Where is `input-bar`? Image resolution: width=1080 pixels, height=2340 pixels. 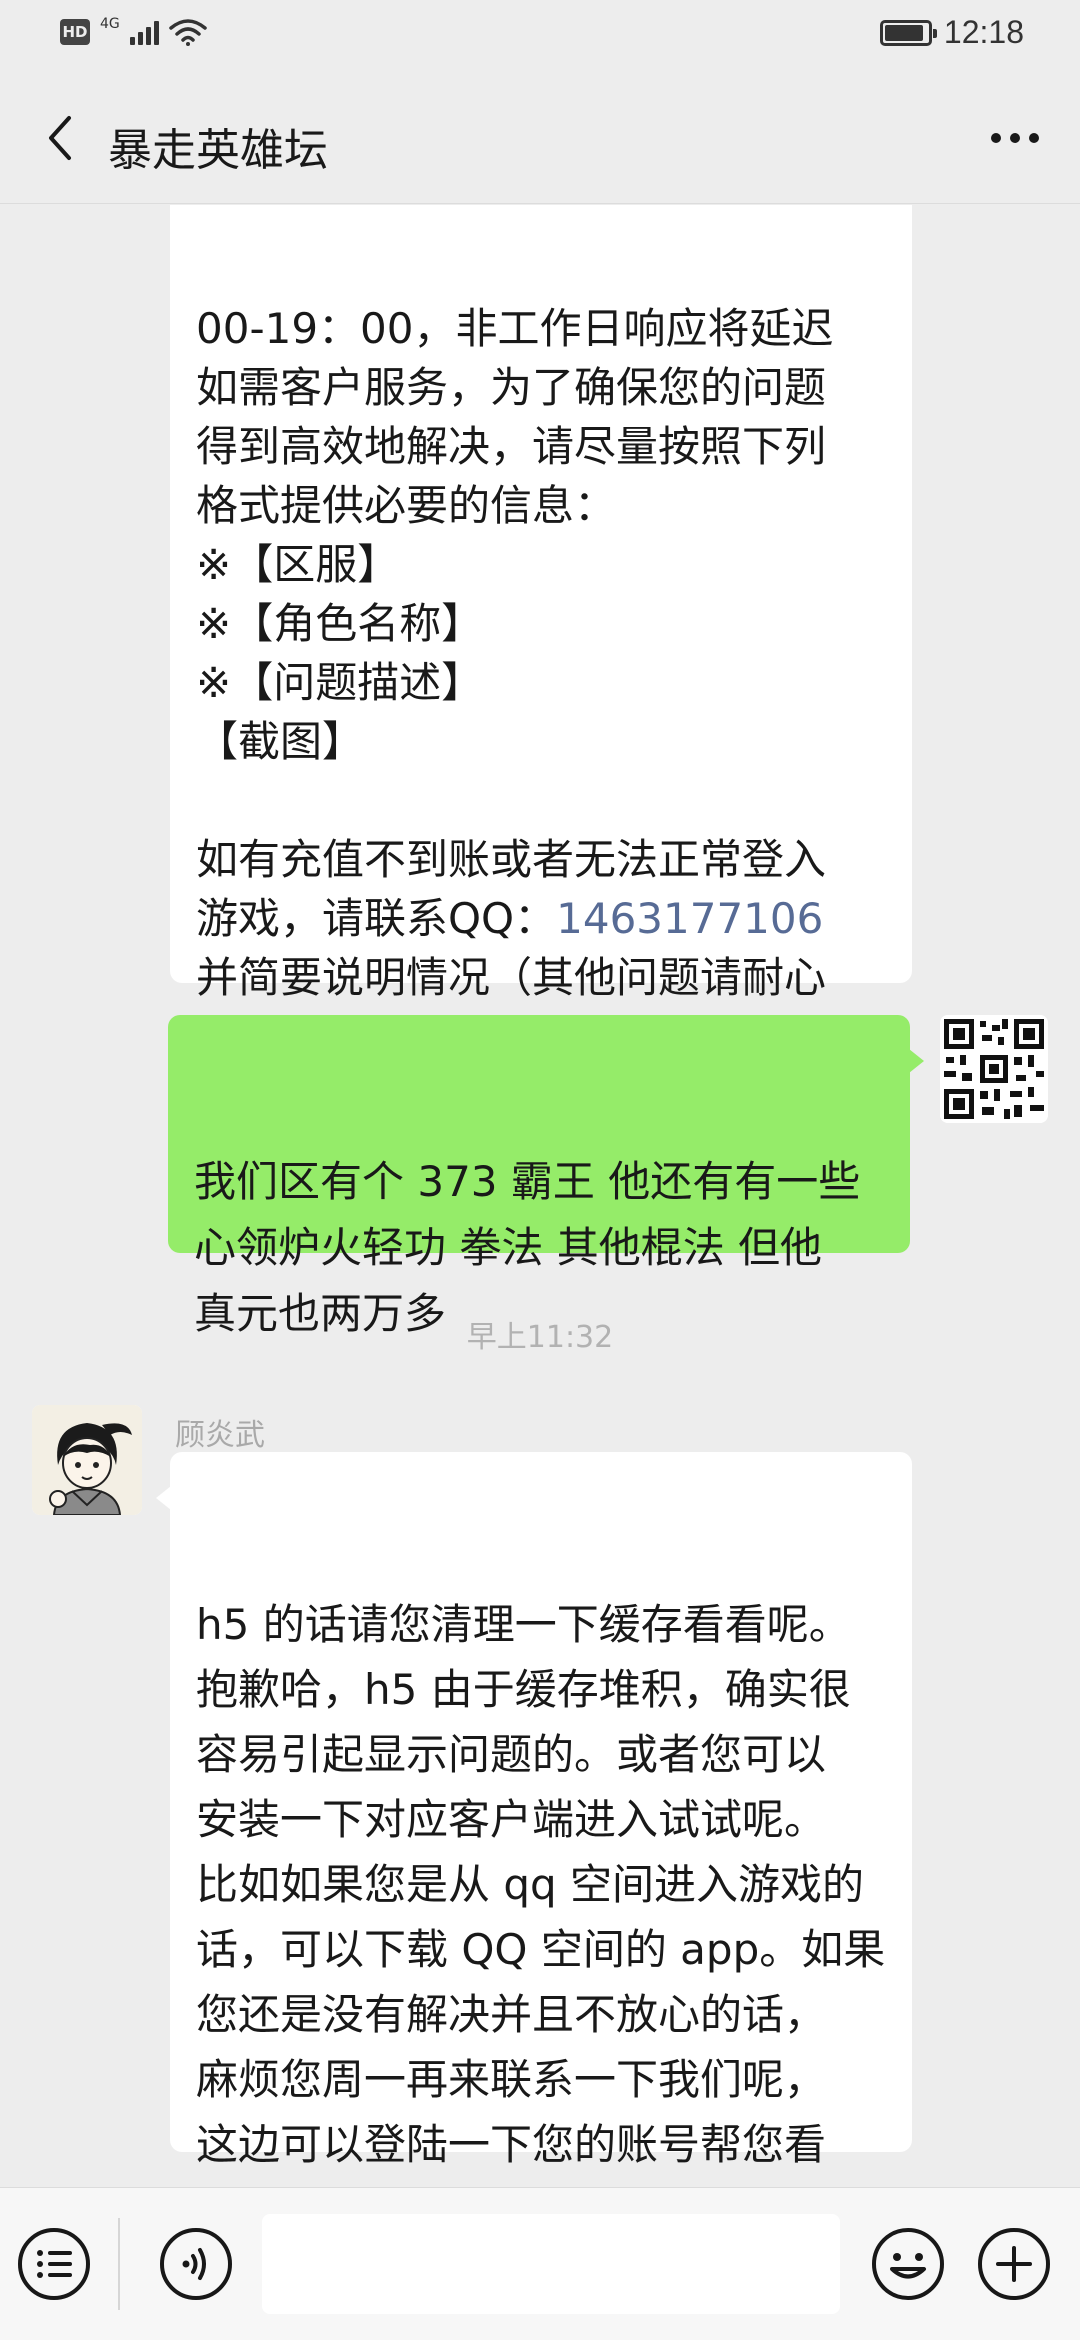
input-bar is located at coordinates (540, 2263).